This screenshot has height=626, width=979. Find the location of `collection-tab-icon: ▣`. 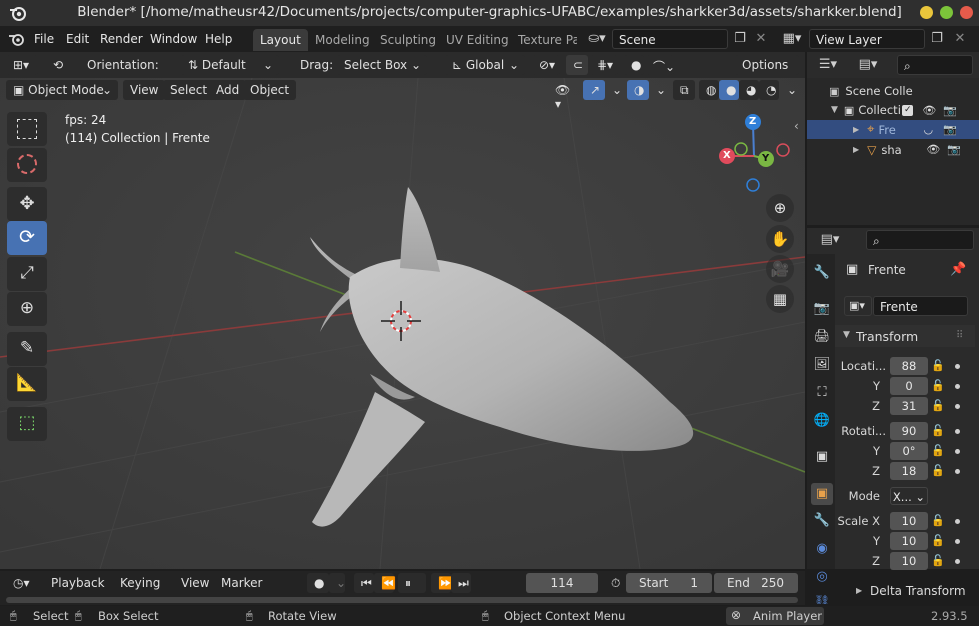

collection-tab-icon: ▣ is located at coordinates (822, 457).